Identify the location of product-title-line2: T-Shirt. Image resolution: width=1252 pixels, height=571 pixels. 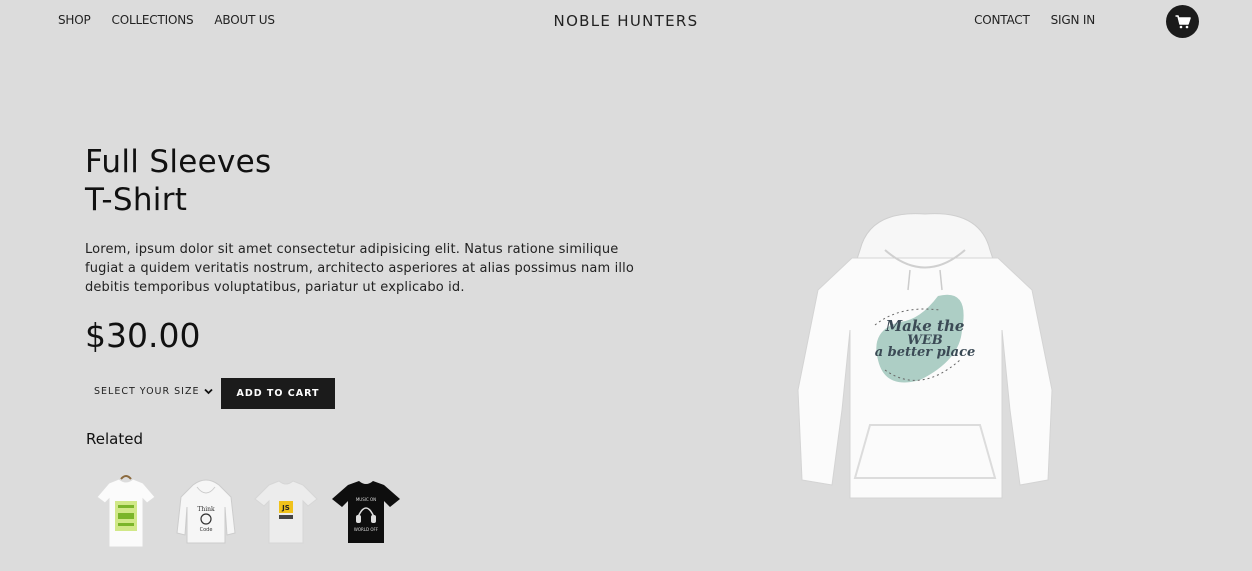
(136, 200).